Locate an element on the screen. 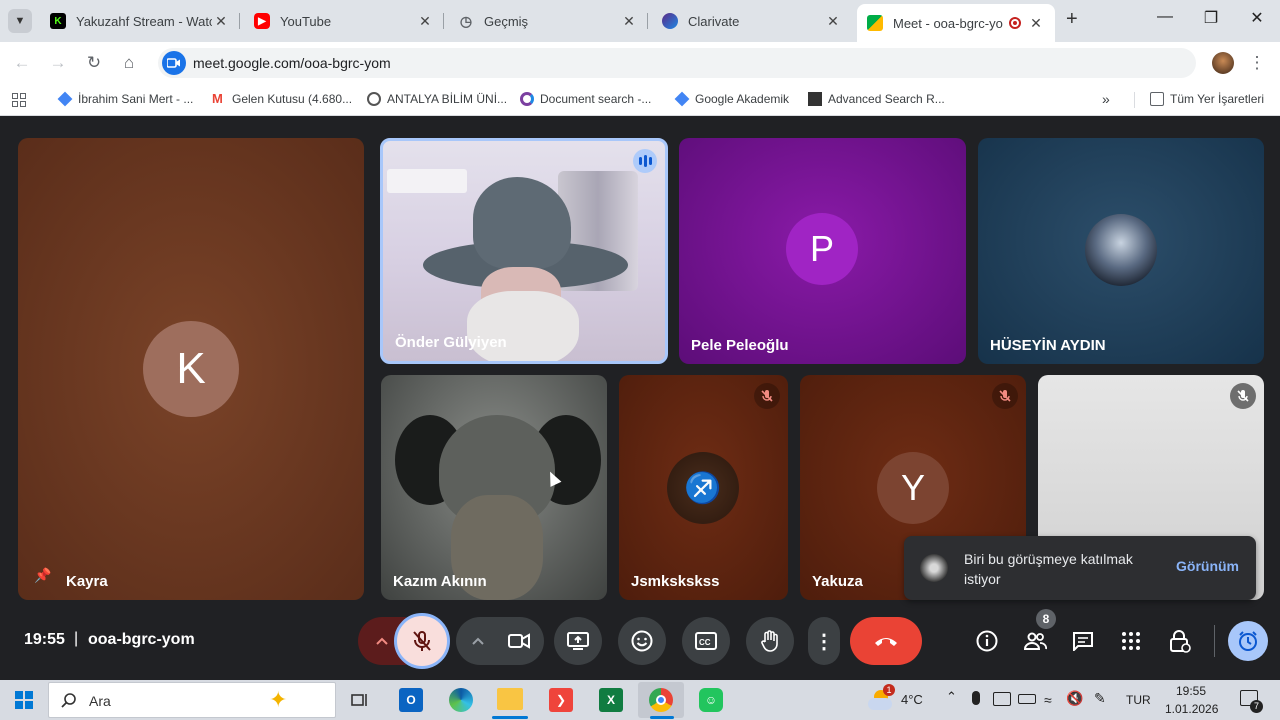 The image size is (1280, 720). excel-icon: X is located at coordinates (611, 700).